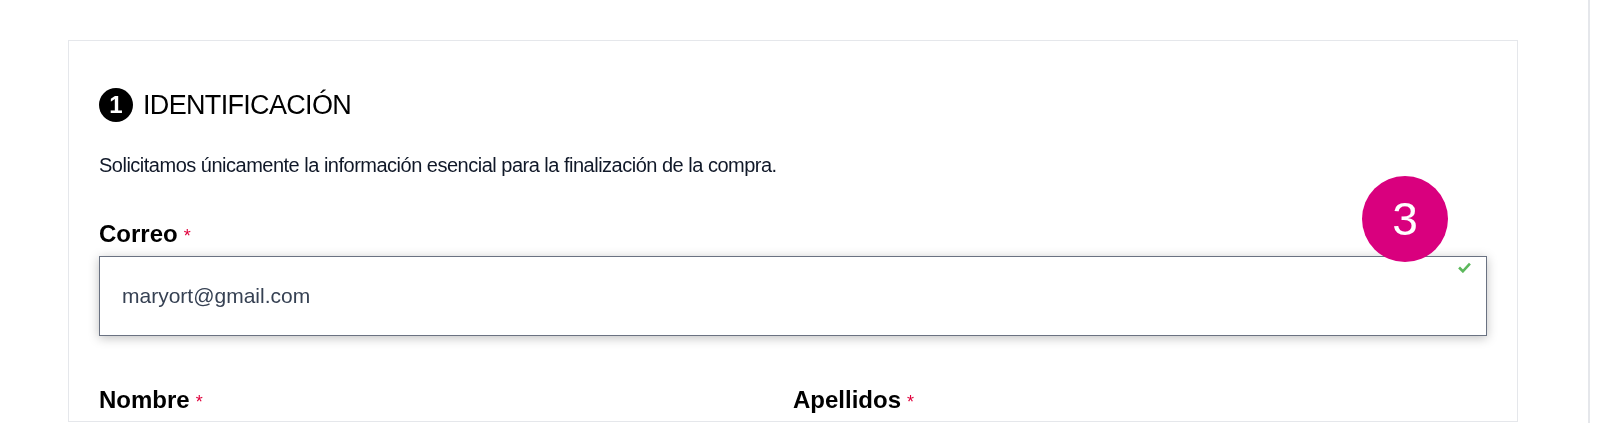 This screenshot has height=423, width=1600. Describe the element at coordinates (138, 233) in the screenshot. I see `field-label: Correo` at that location.